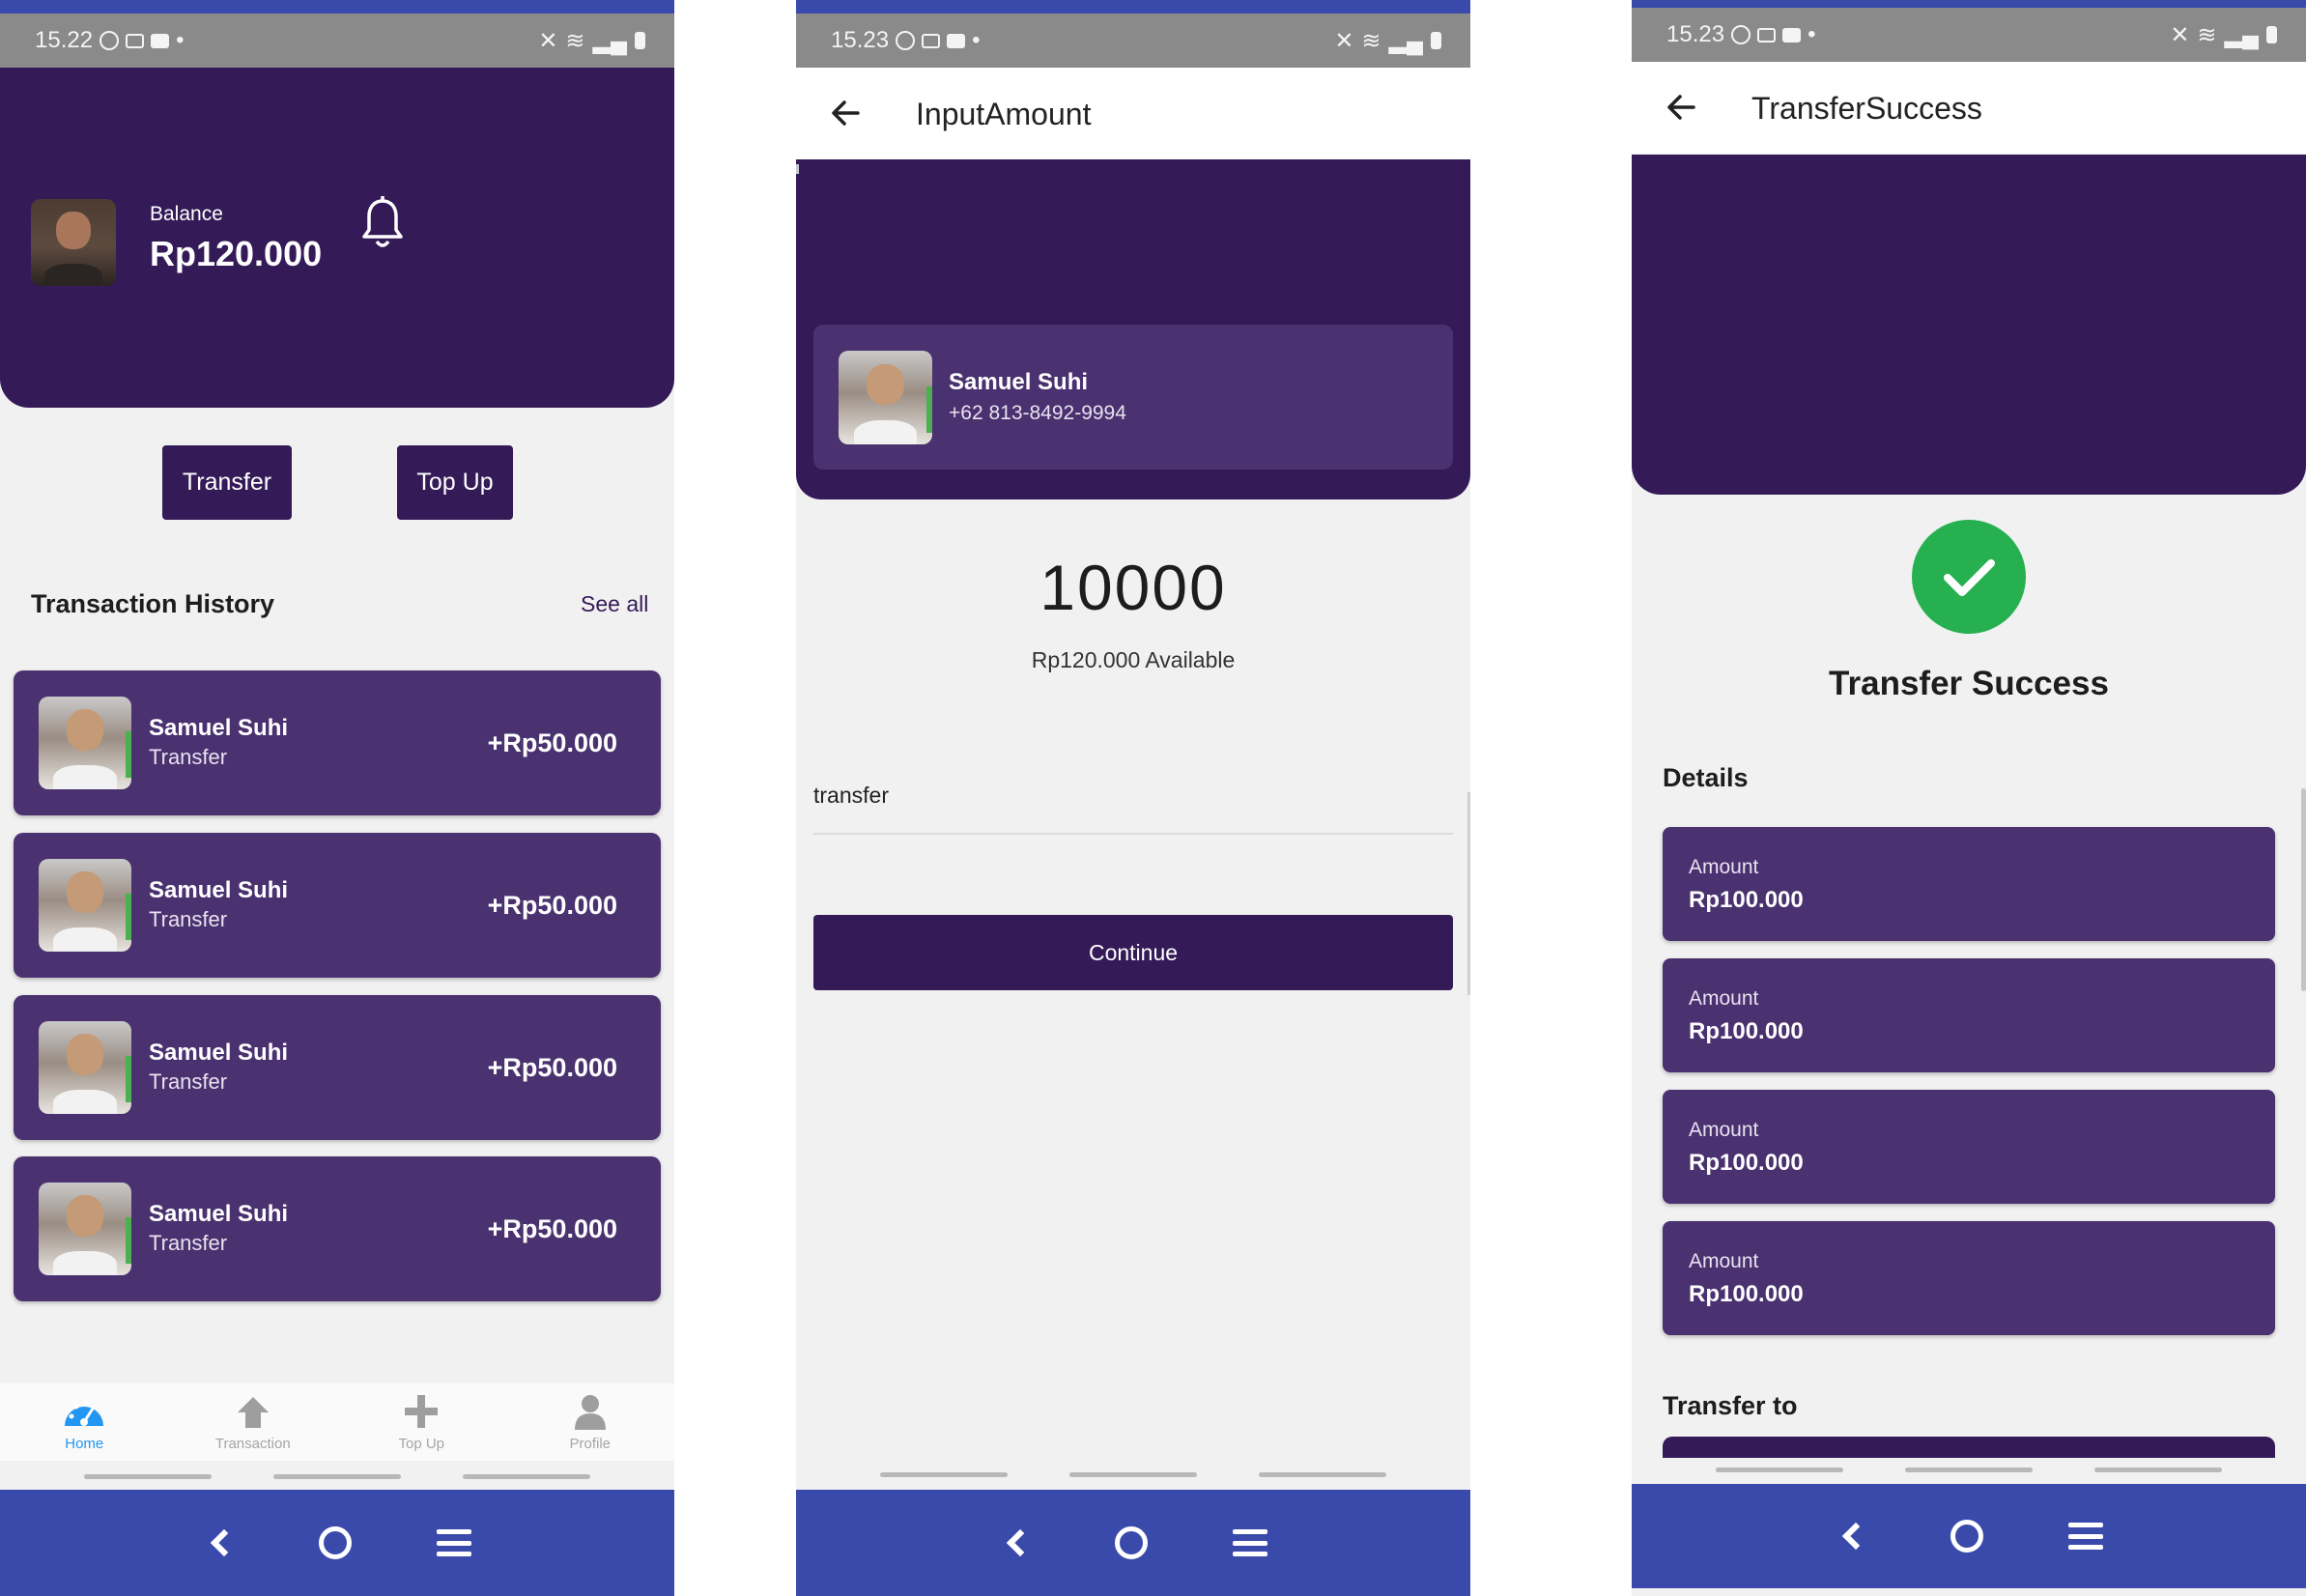 This screenshot has width=2306, height=1596. I want to click on signal-icon: ▂▄, so click(1406, 41).